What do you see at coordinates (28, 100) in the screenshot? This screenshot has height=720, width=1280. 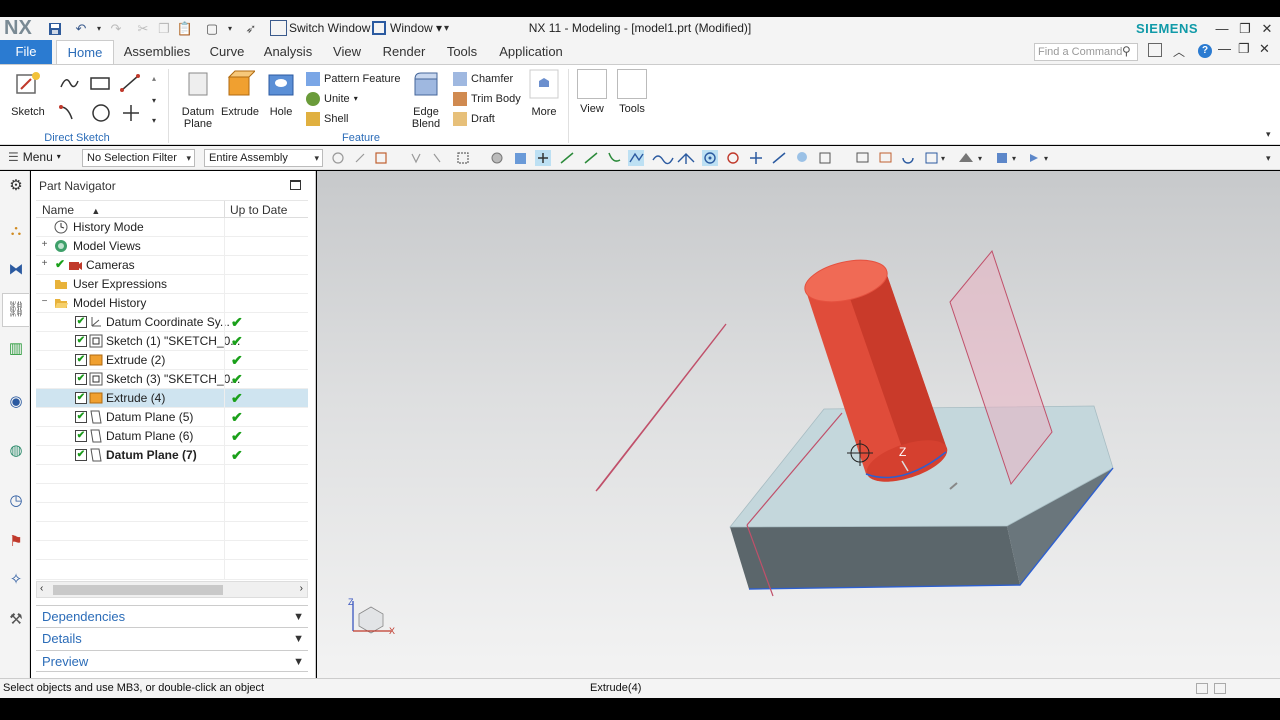 I see `sketch-button: Sketch` at bounding box center [28, 100].